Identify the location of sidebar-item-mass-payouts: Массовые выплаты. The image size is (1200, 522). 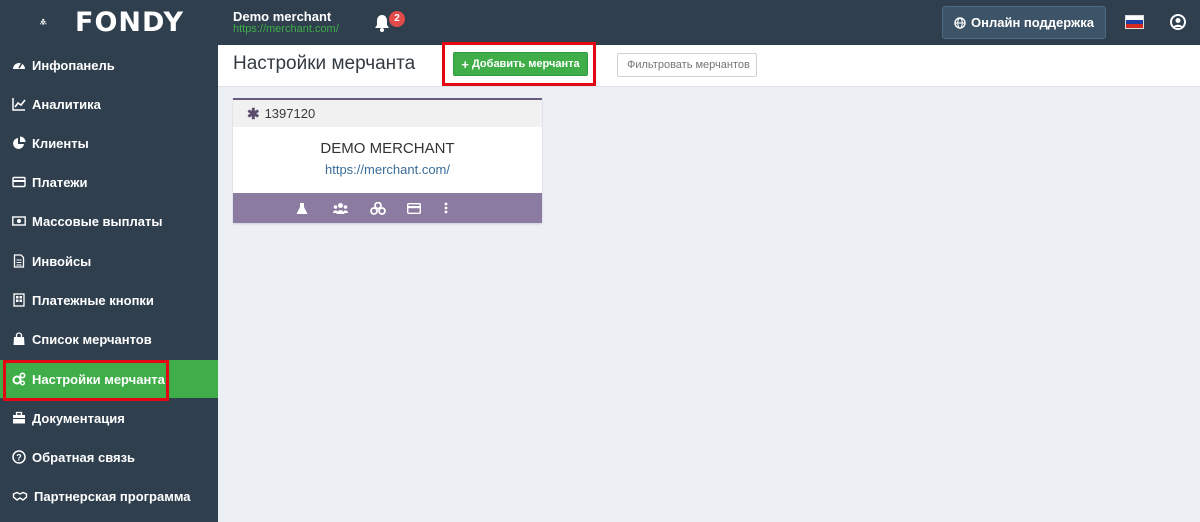
(109, 221).